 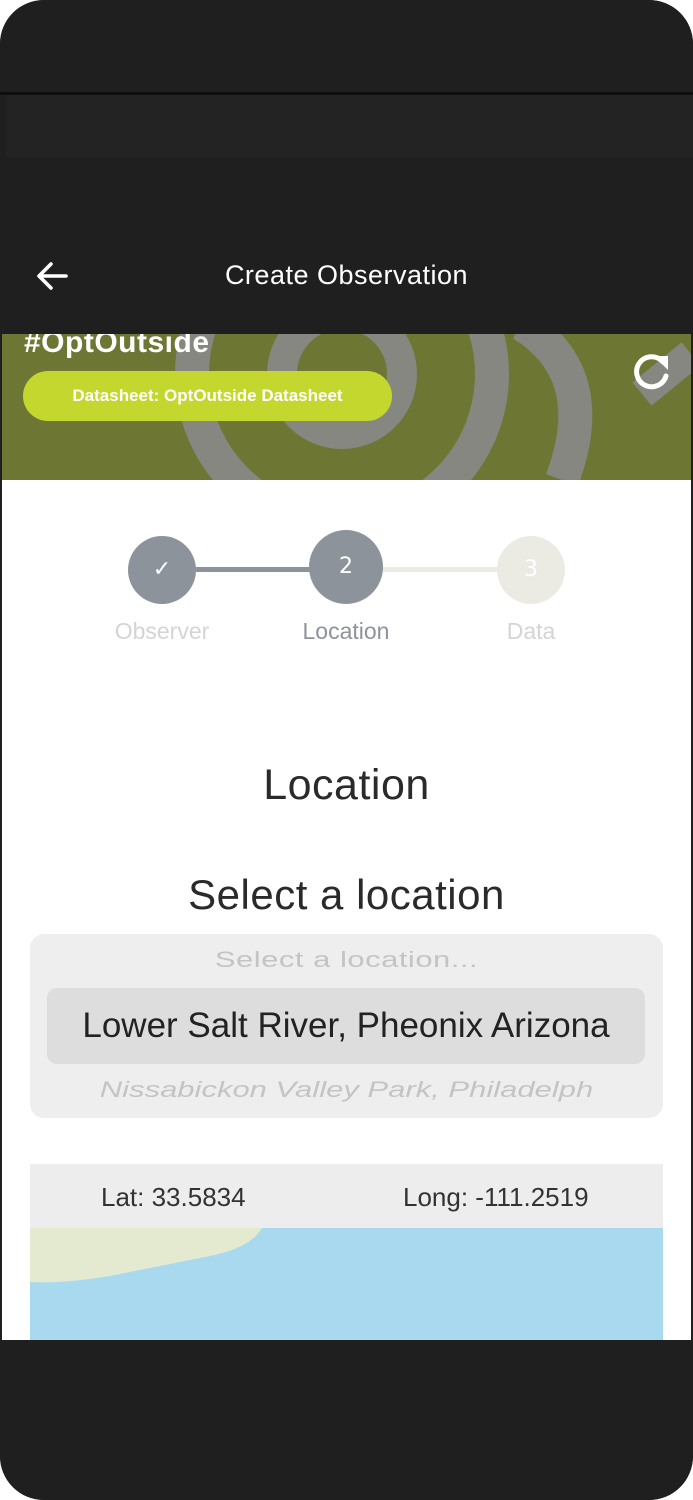 I want to click on refresh-button, so click(x=652, y=372).